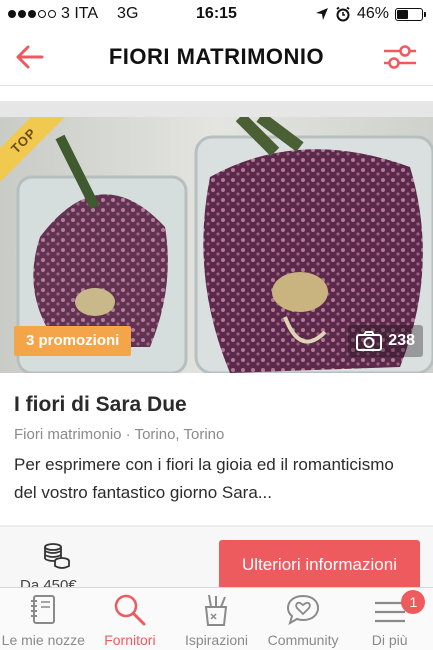 This screenshot has height=650, width=433. Describe the element at coordinates (100, 405) in the screenshot. I see `vendor-name: I fiori di Sara Due` at that location.